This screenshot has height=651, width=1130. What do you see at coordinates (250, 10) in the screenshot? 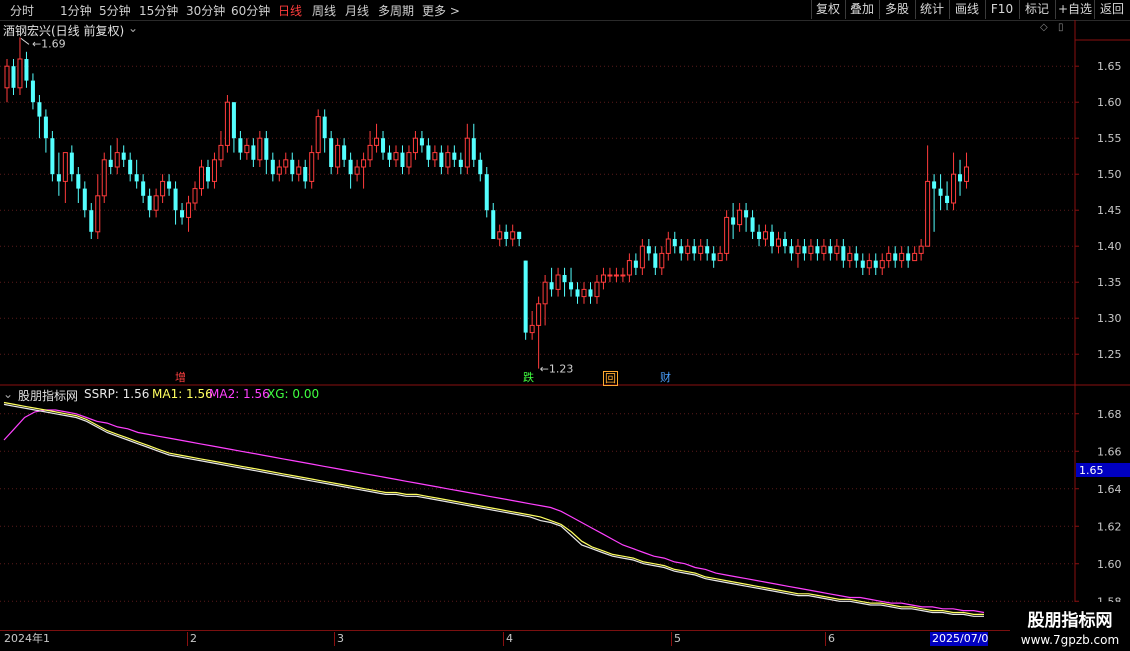
I see `tab-60min: 60分钟` at bounding box center [250, 10].